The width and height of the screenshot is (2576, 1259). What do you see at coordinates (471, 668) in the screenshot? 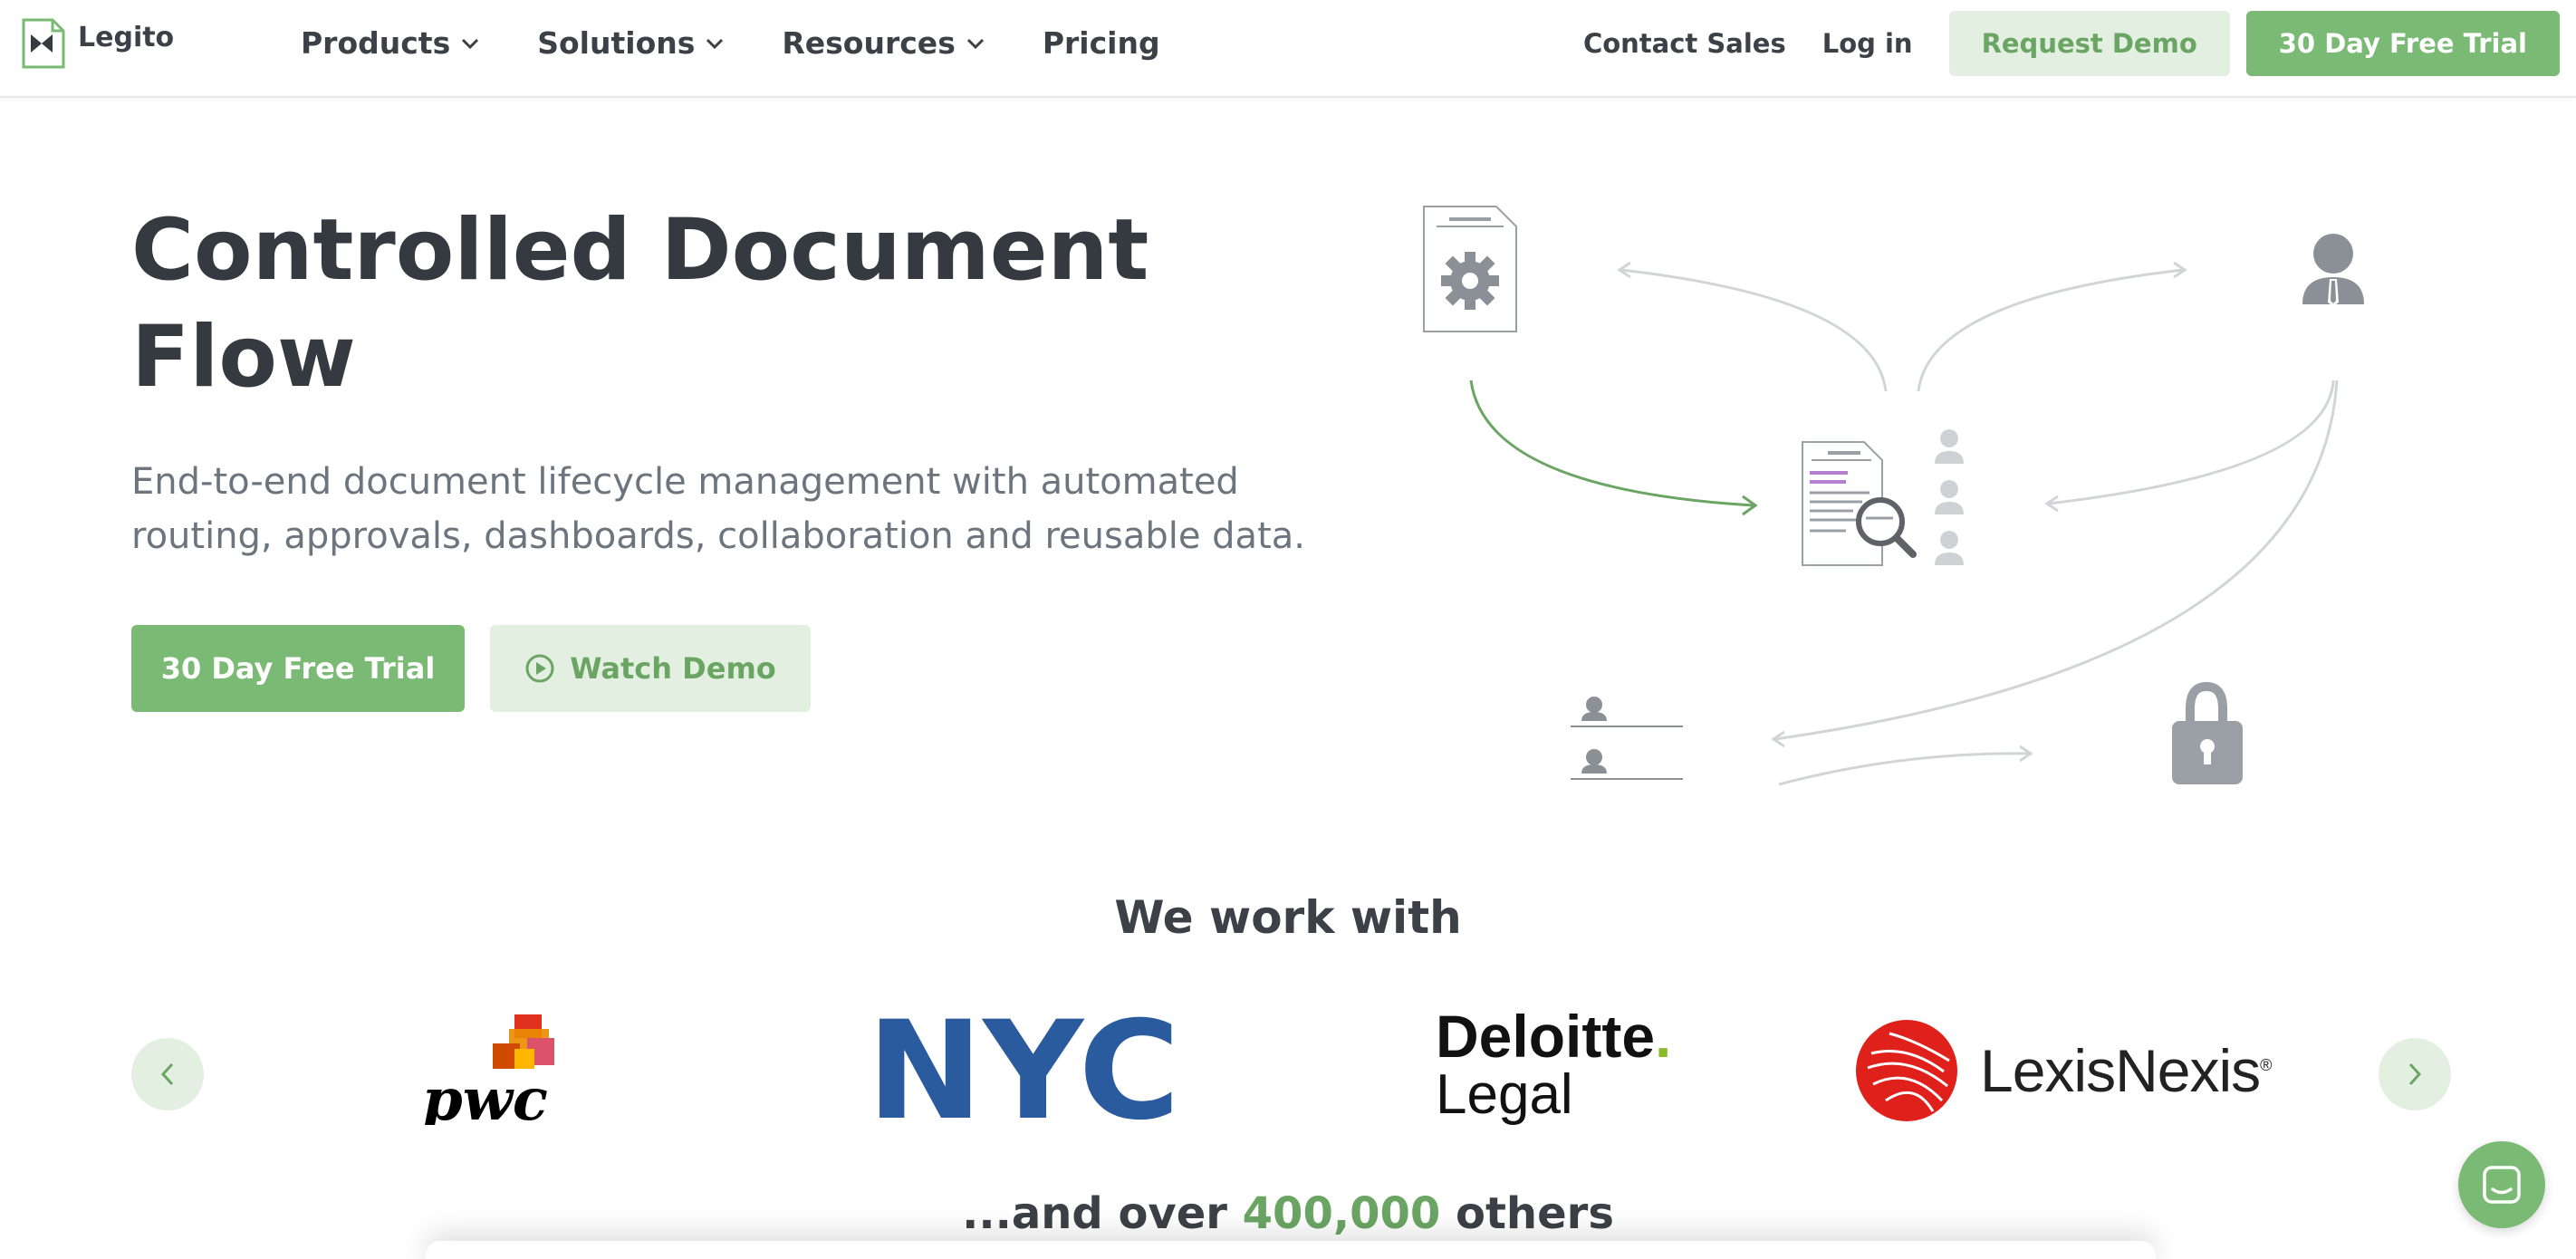
I see `hero-cta-row: 30 Day Free Trial Watch Demo` at bounding box center [471, 668].